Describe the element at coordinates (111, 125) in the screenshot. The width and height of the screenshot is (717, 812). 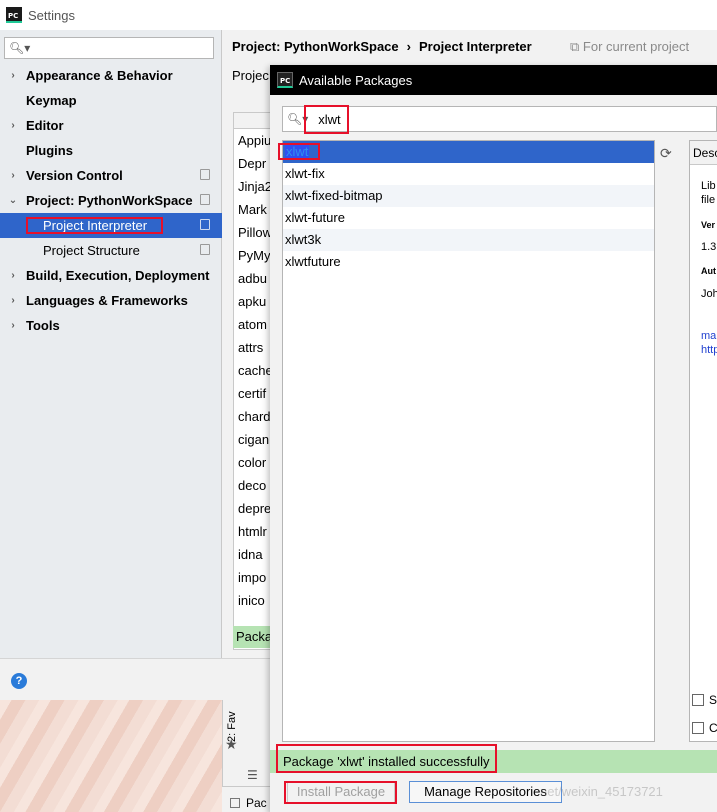
I see `sidebar-item-editor: › Editor` at that location.